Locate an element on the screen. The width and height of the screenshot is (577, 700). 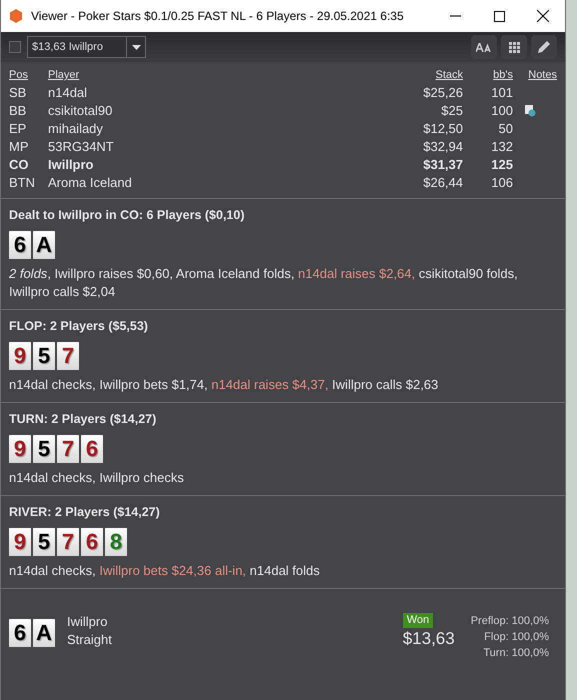
position-cell-text: MP is located at coordinates (19, 147).